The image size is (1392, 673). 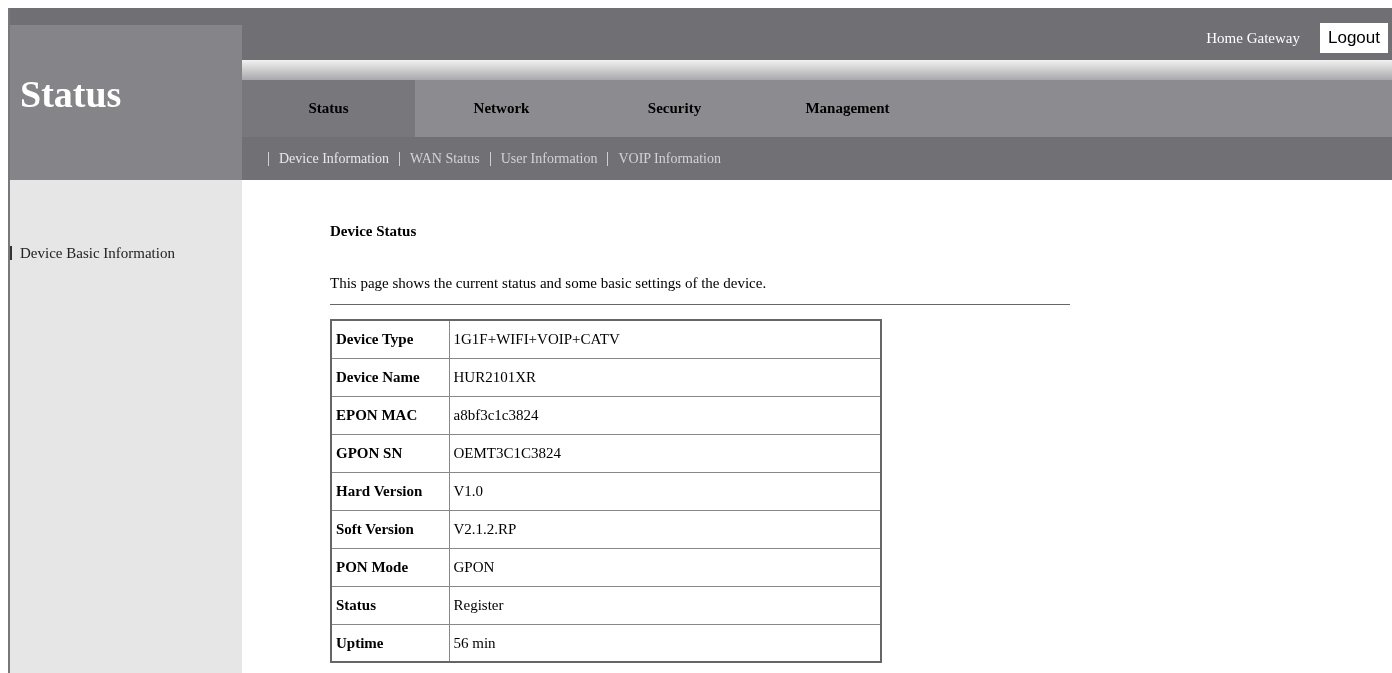 I want to click on subnav-link: Device Information, so click(x=334, y=158).